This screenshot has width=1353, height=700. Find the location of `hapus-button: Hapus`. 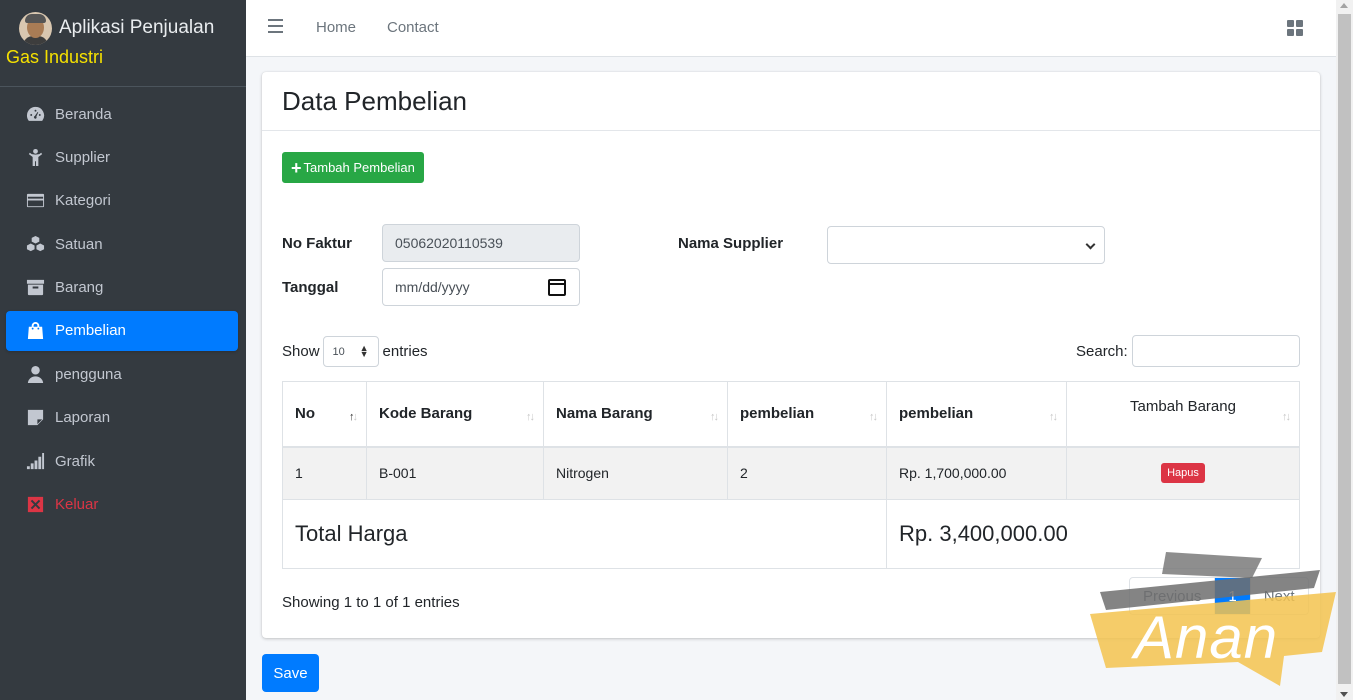

hapus-button: Hapus is located at coordinates (1183, 473).